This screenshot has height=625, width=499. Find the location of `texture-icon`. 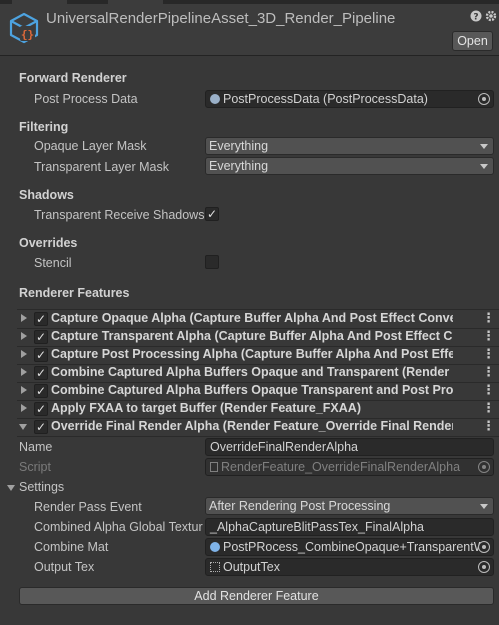

texture-icon is located at coordinates (215, 567).